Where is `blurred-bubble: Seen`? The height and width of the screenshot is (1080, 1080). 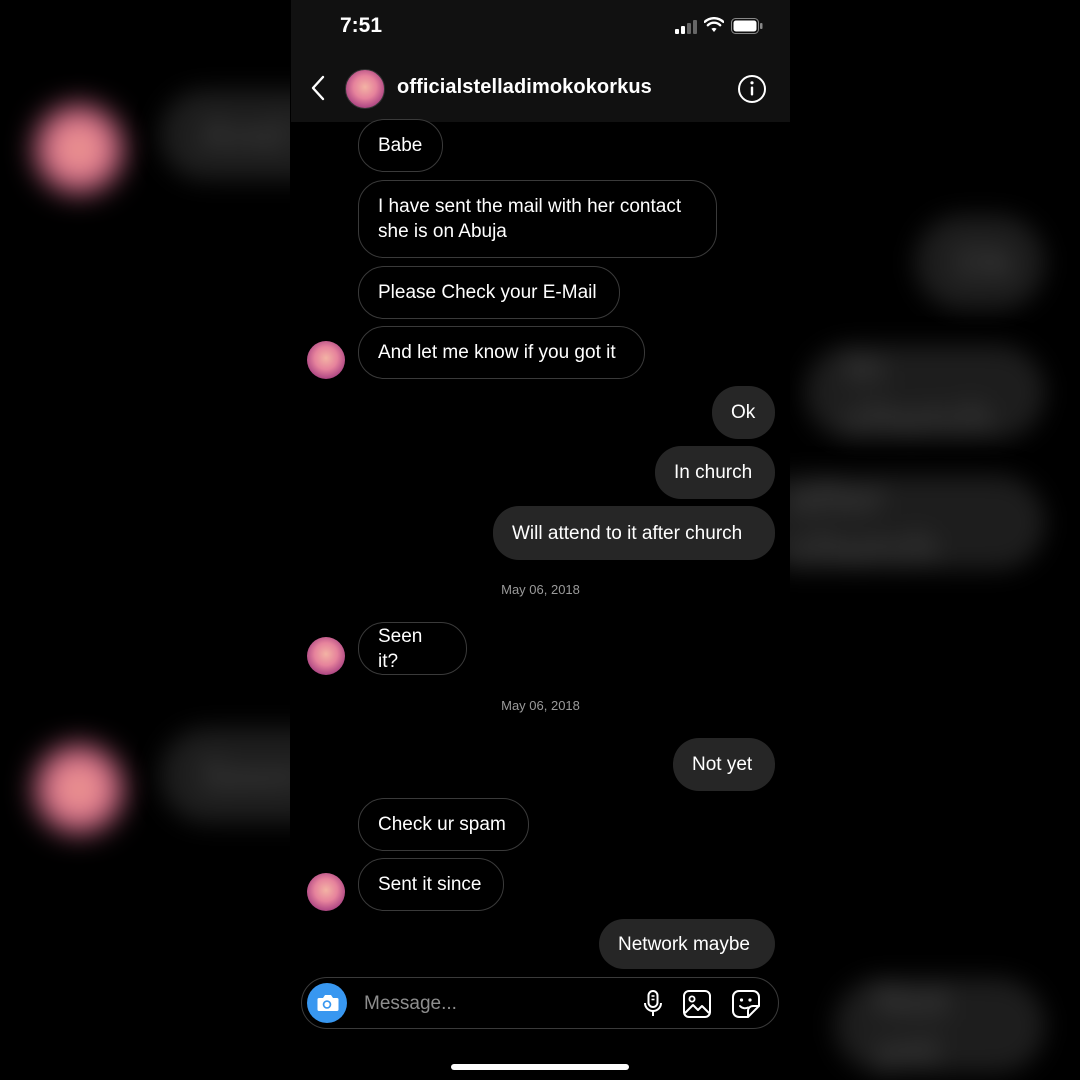 blurred-bubble: Seen is located at coordinates (225, 775).